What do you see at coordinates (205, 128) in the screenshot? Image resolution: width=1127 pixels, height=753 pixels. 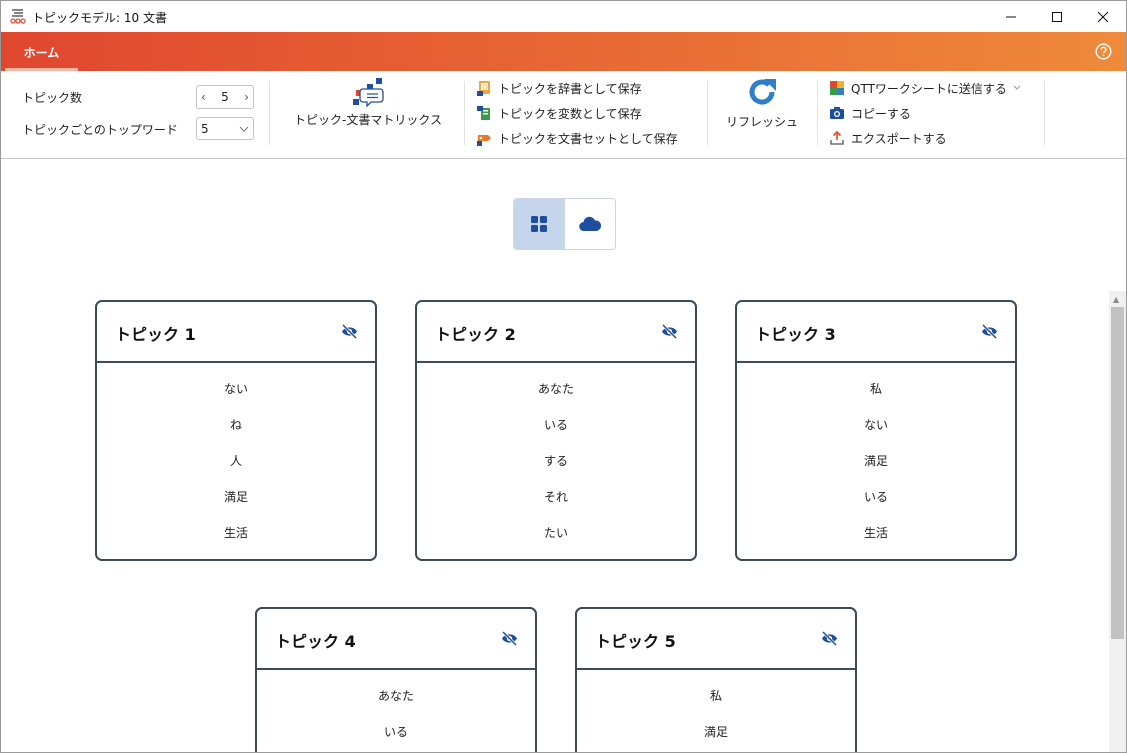 I see `top-words-value: 5` at bounding box center [205, 128].